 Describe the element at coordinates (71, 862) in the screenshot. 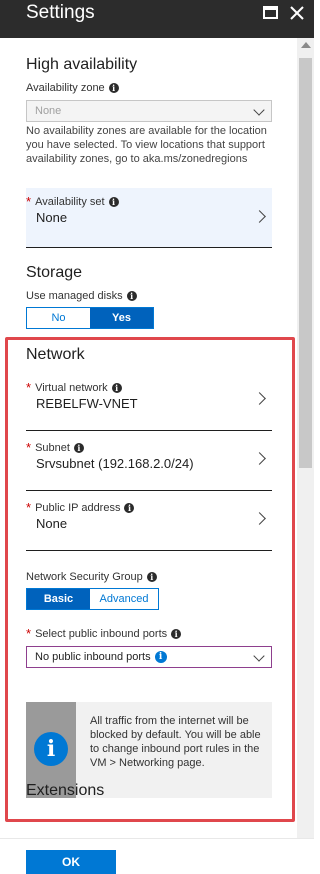

I see `ok-button: OK` at that location.